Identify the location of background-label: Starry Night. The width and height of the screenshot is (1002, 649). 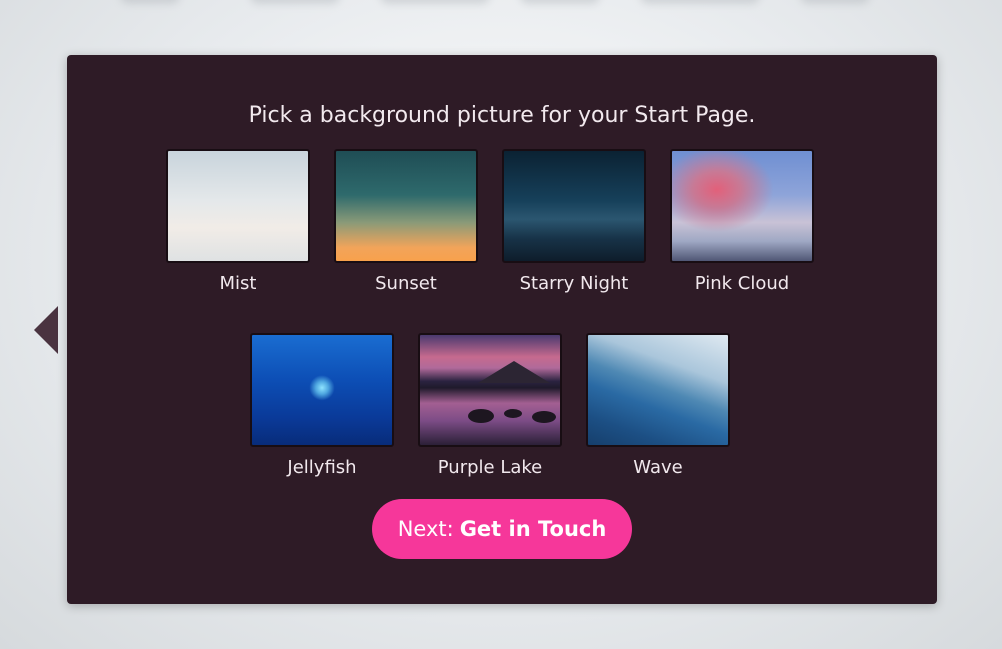
(574, 283).